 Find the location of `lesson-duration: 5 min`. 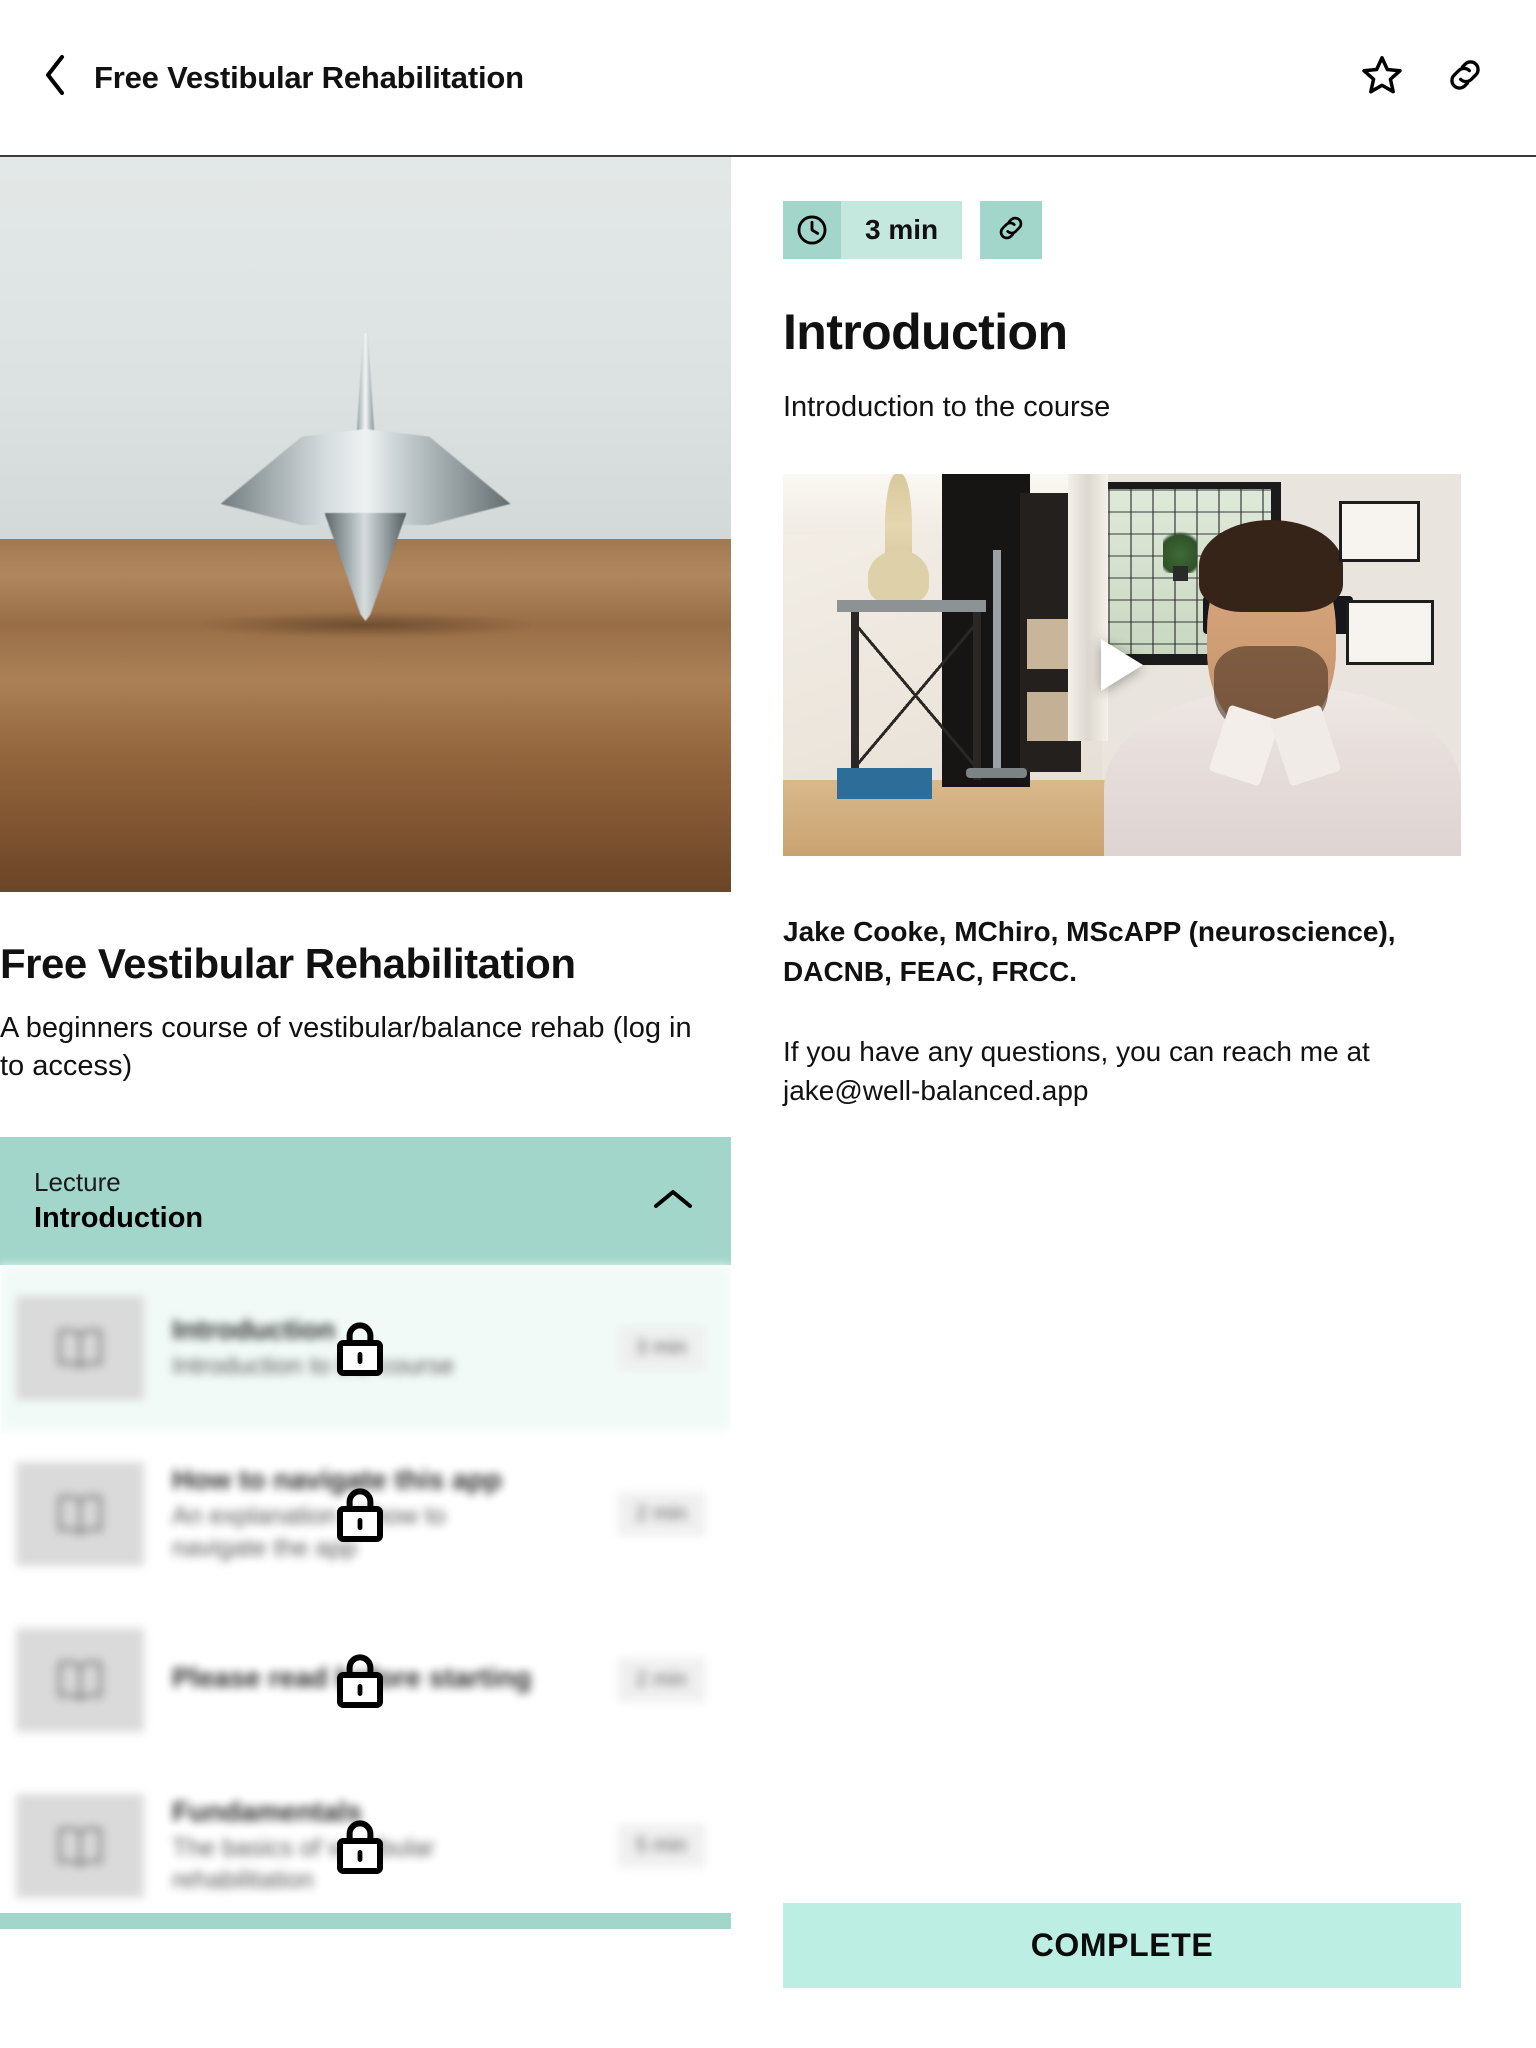

lesson-duration: 5 min is located at coordinates (661, 1846).